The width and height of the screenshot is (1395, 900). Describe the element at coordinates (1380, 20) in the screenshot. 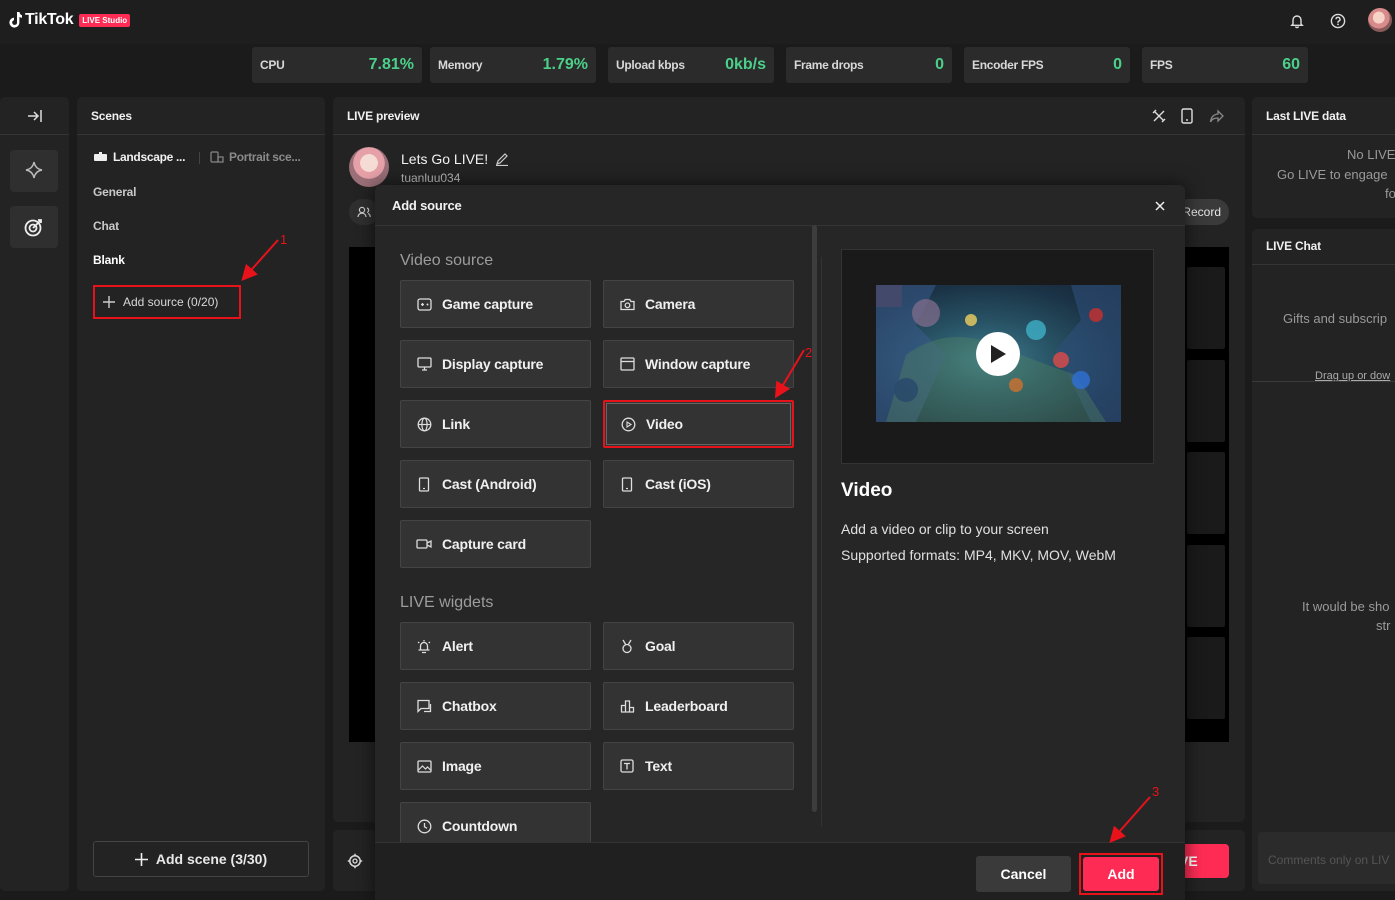

I see `user-avatar` at that location.